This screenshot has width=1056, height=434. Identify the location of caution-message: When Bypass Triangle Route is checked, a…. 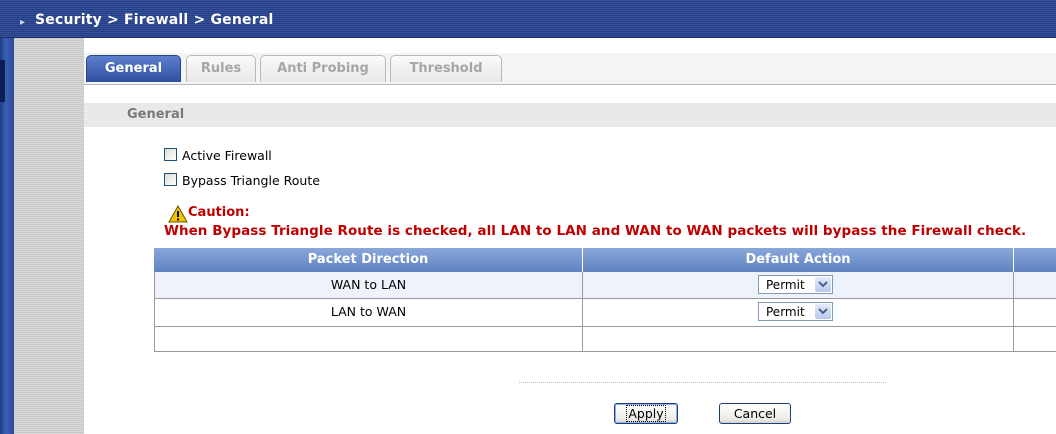
(595, 231).